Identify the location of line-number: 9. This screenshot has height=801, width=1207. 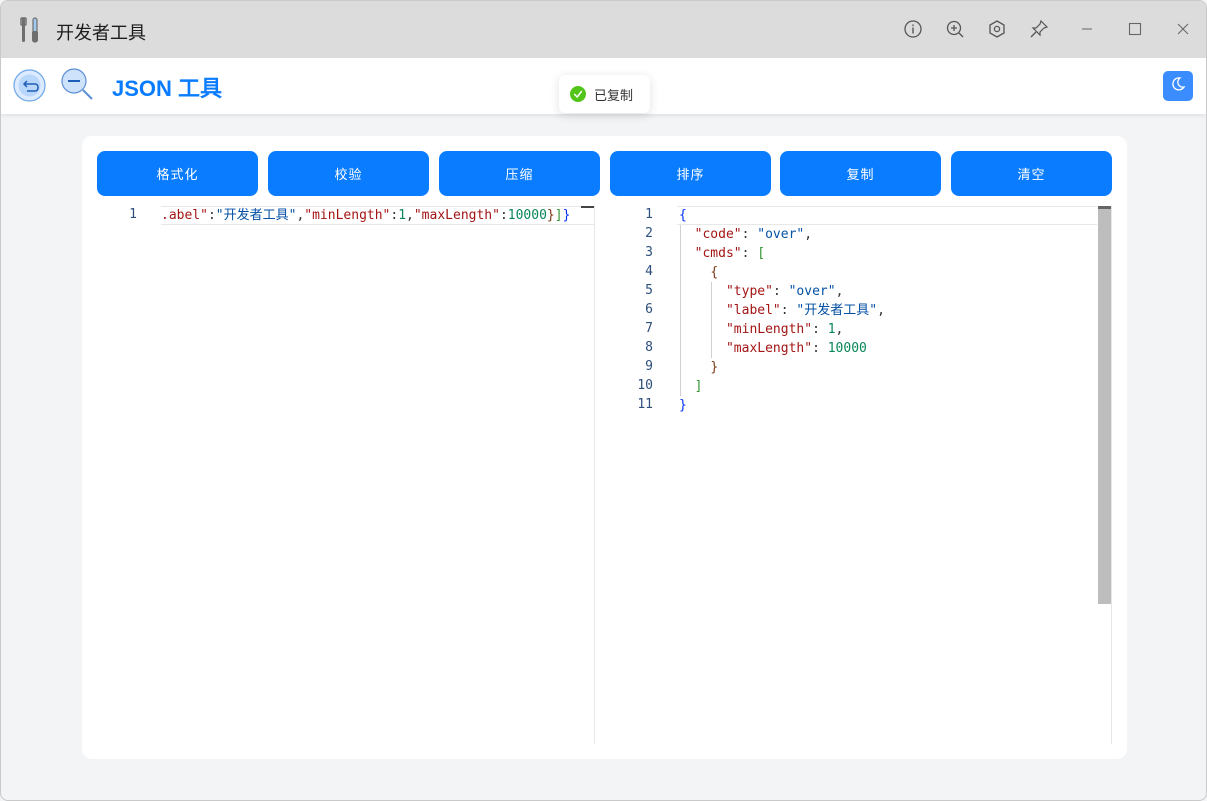
(649, 366).